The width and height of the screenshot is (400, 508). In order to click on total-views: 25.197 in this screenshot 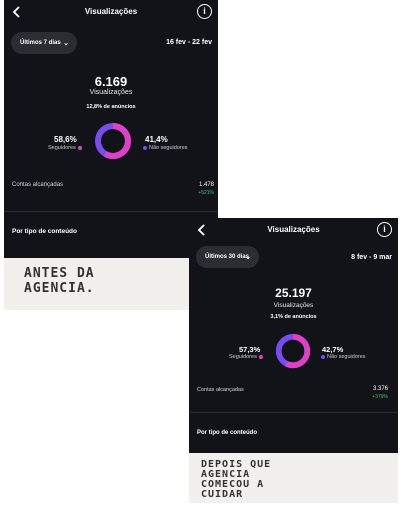, I will do `click(293, 293)`.